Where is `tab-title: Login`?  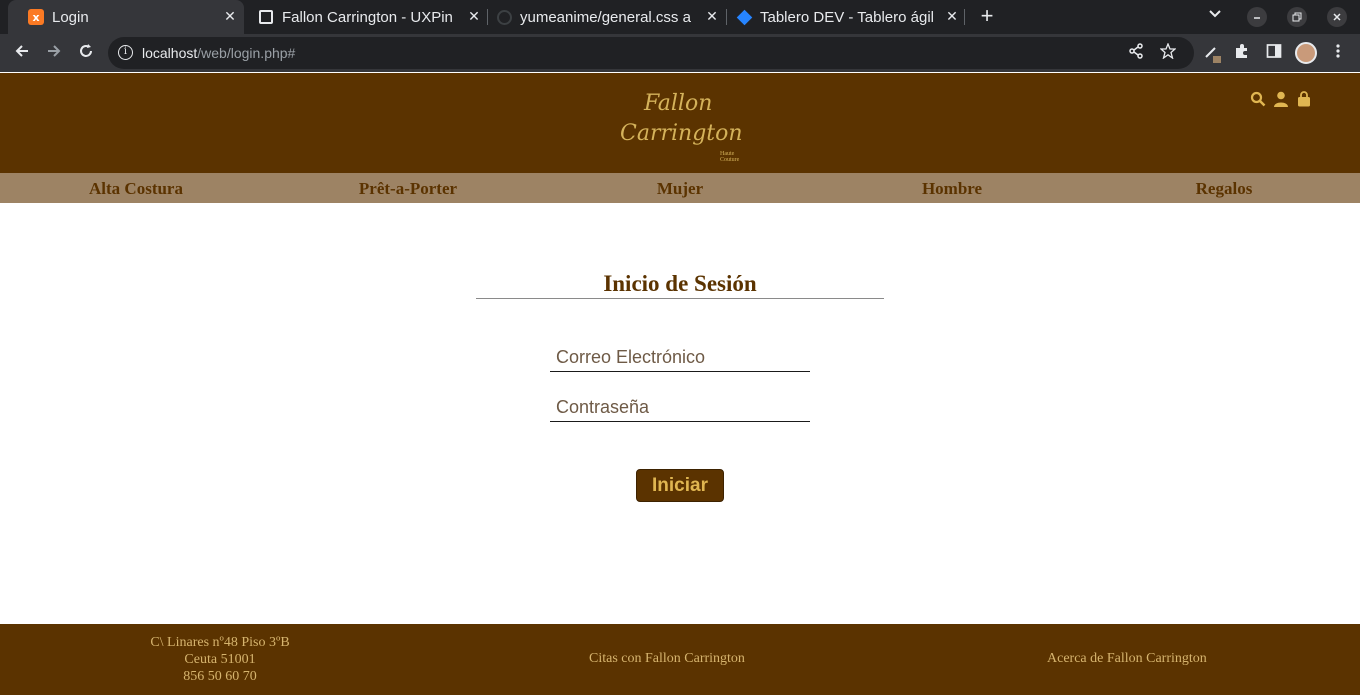
tab-title: Login is located at coordinates (70, 17).